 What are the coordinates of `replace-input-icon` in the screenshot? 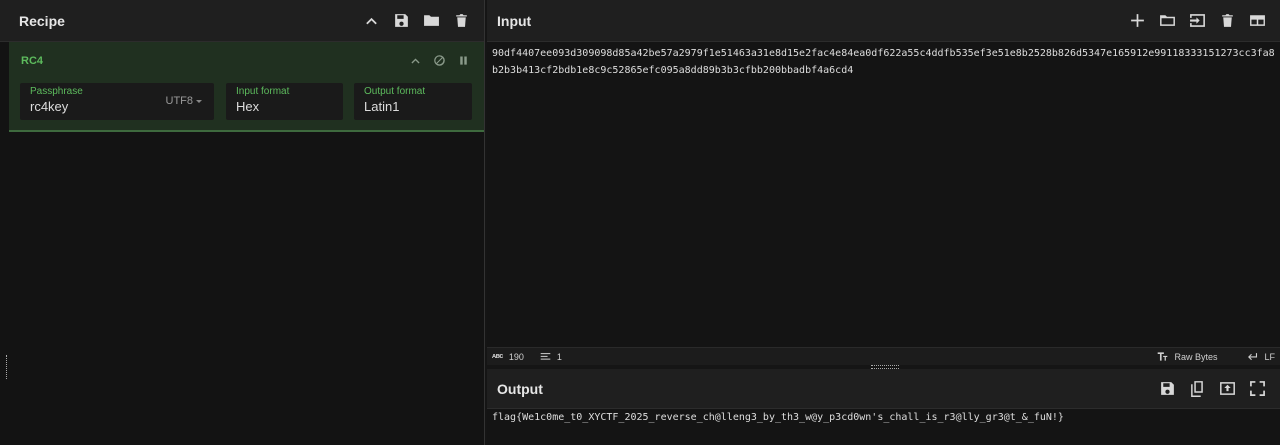 It's located at (1227, 389).